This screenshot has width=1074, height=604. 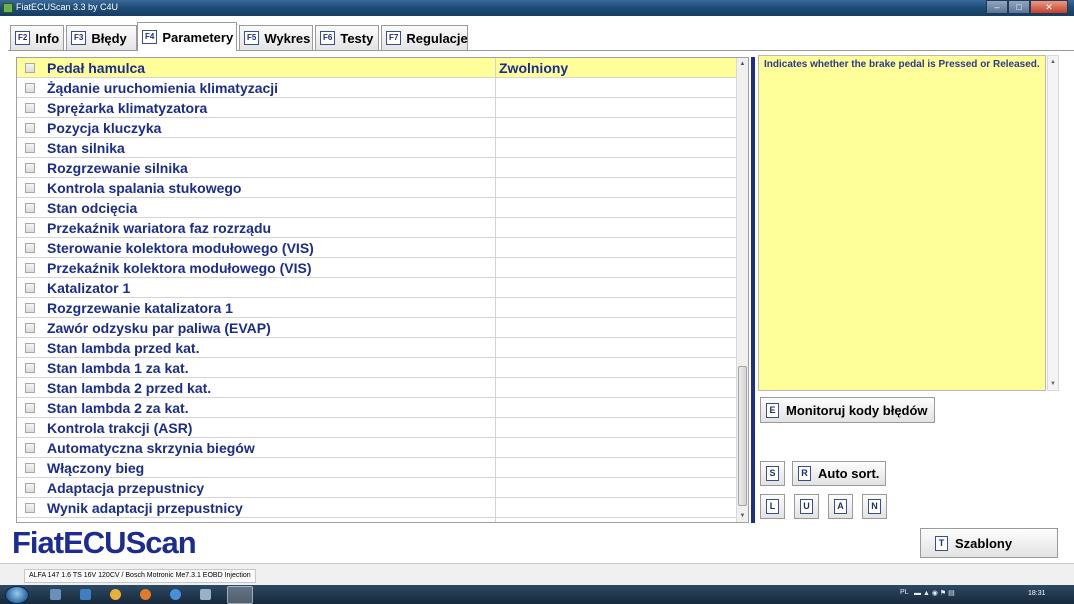 I want to click on table-row: Sprężarka klimatyzatora, so click(x=377, y=108).